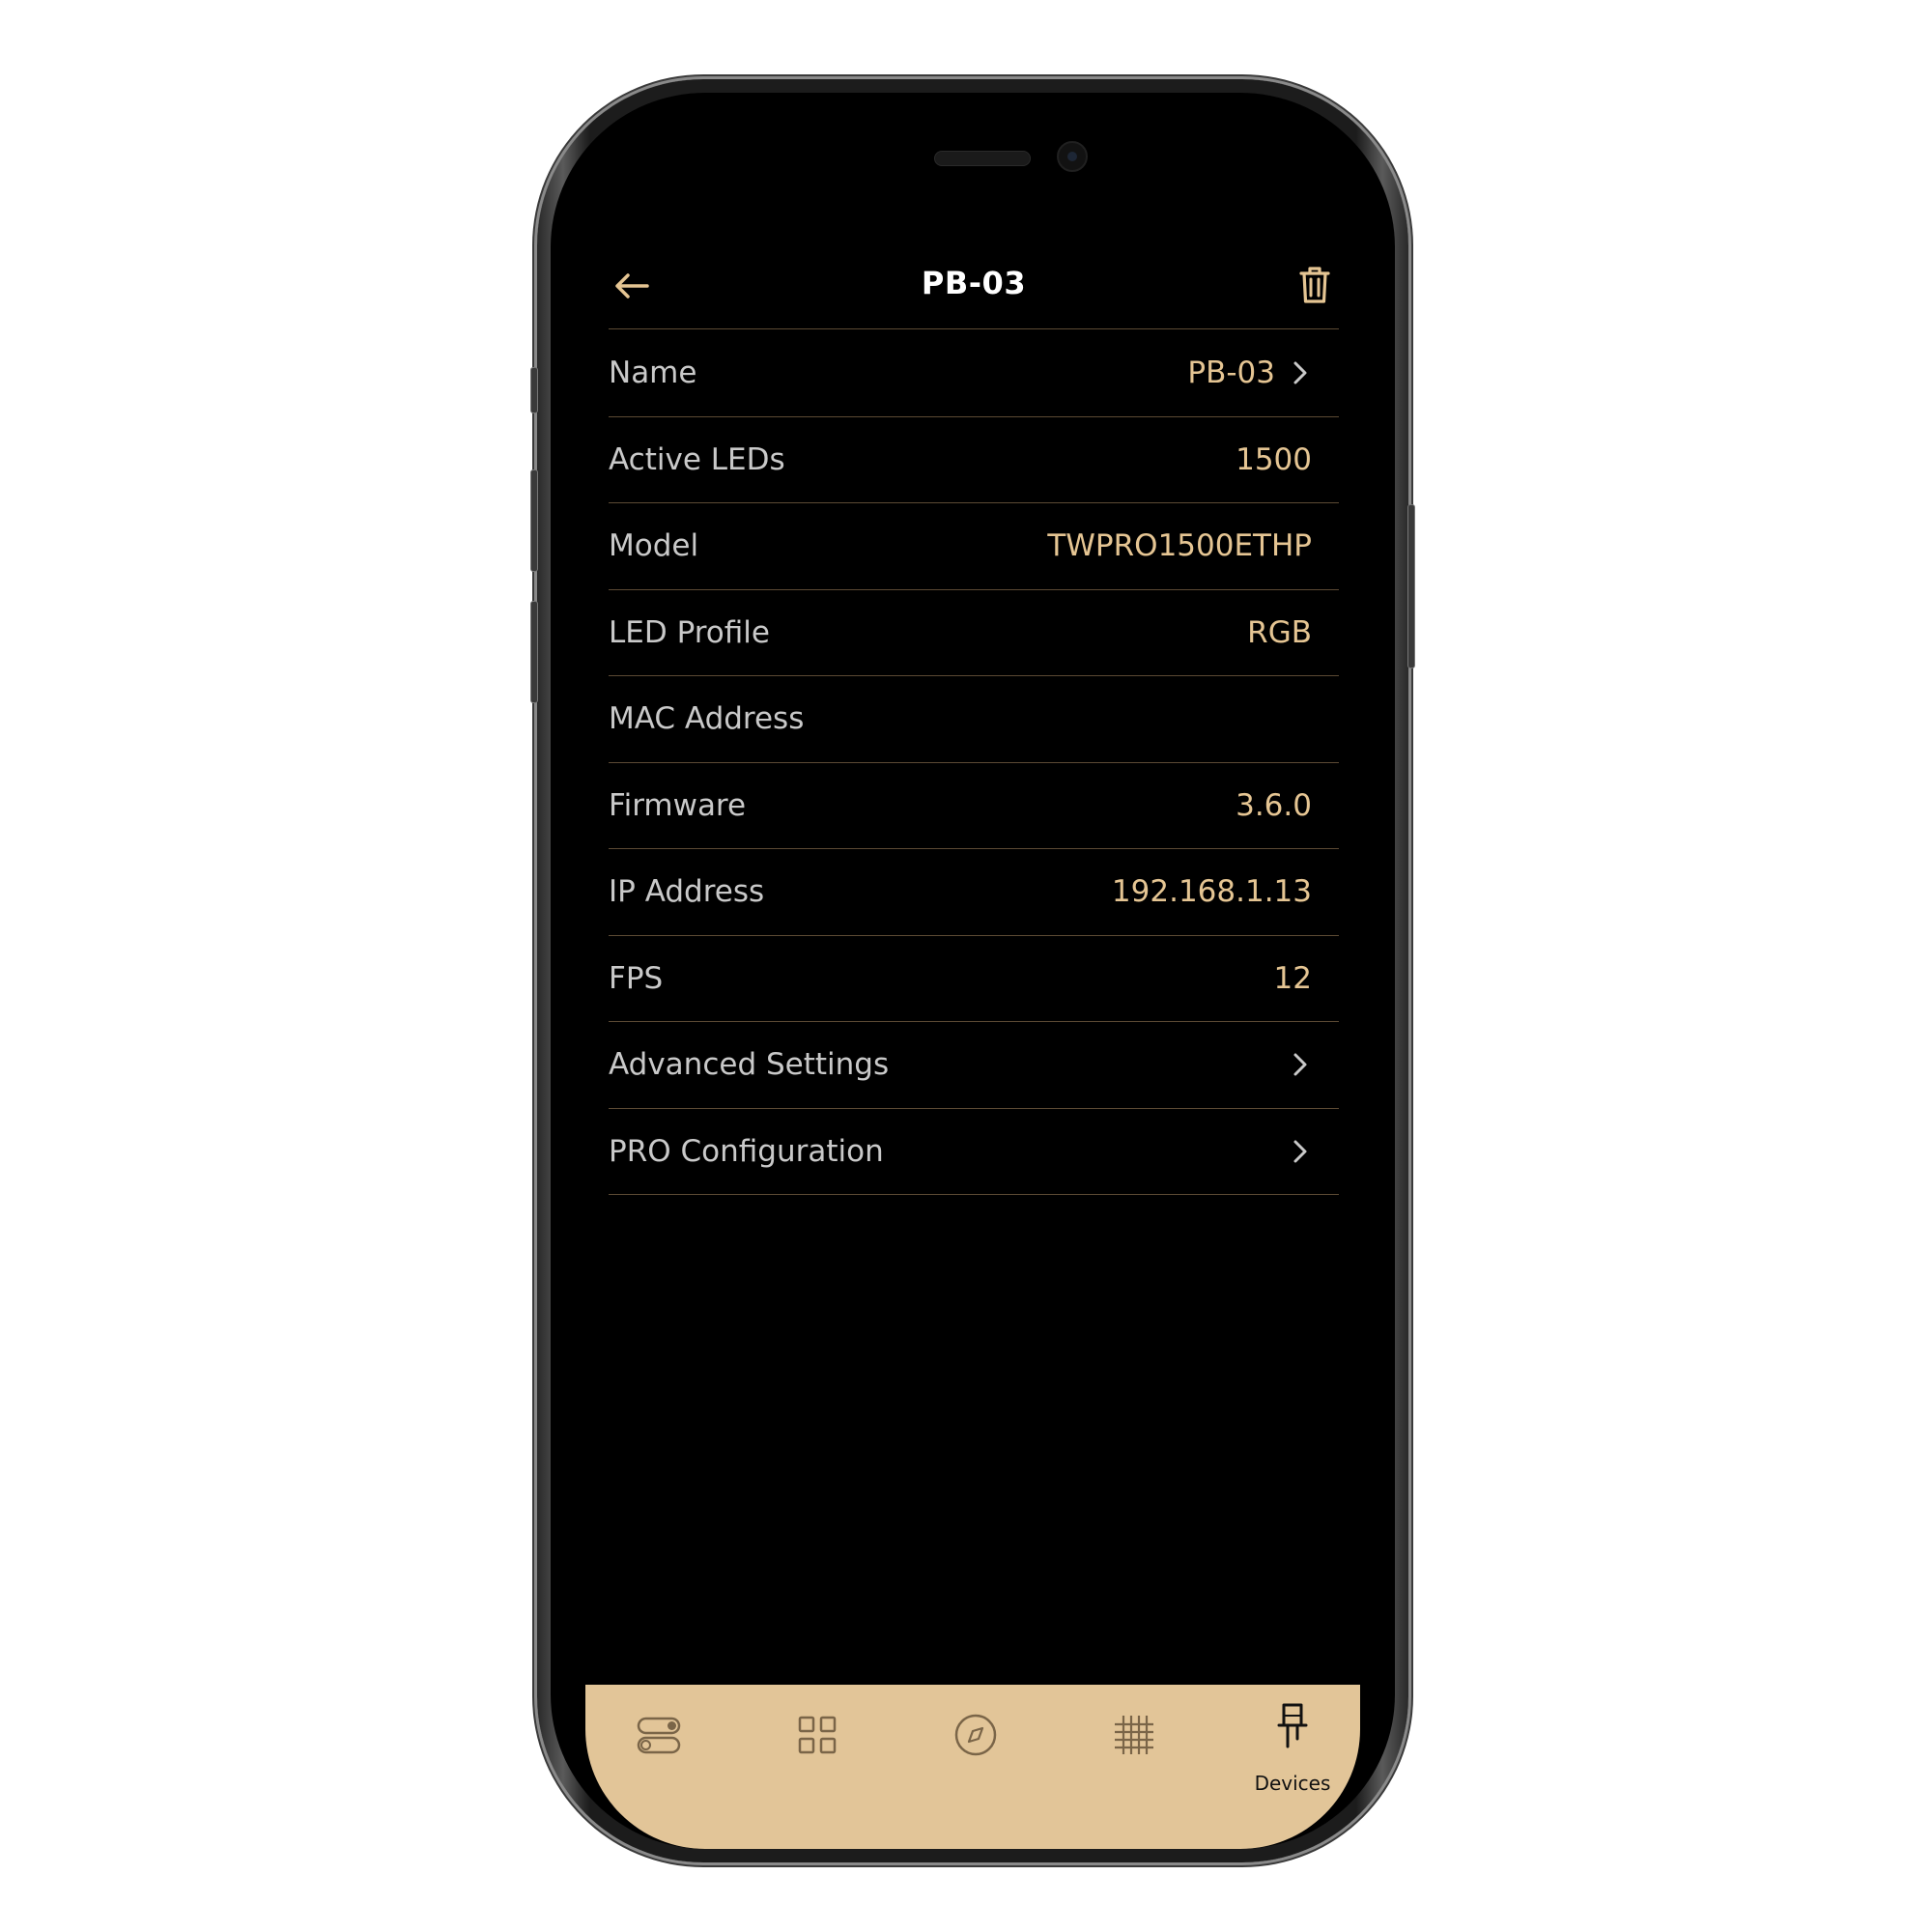  What do you see at coordinates (654, 545) in the screenshot?
I see `row-label: Model` at bounding box center [654, 545].